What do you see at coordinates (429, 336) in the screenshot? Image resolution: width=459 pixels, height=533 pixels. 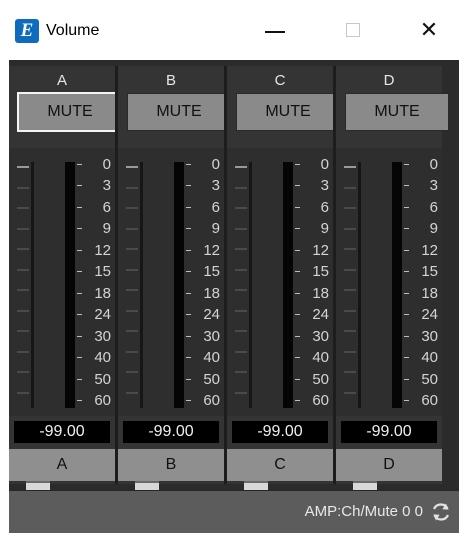 I see `meter-scale-value: 30` at bounding box center [429, 336].